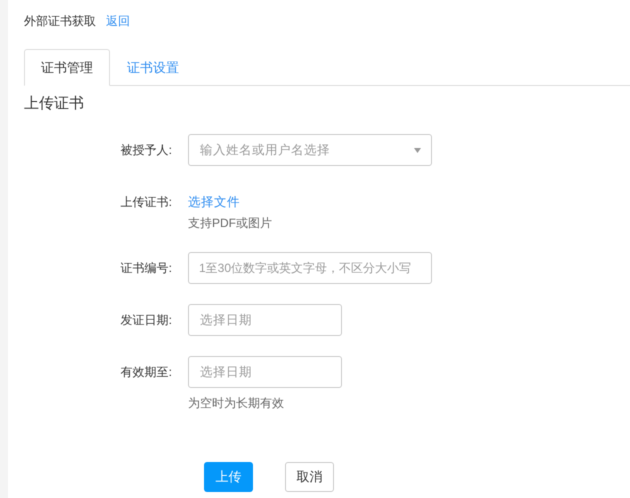 This screenshot has height=498, width=630. I want to click on field-label: 有效期至:, so click(146, 372).